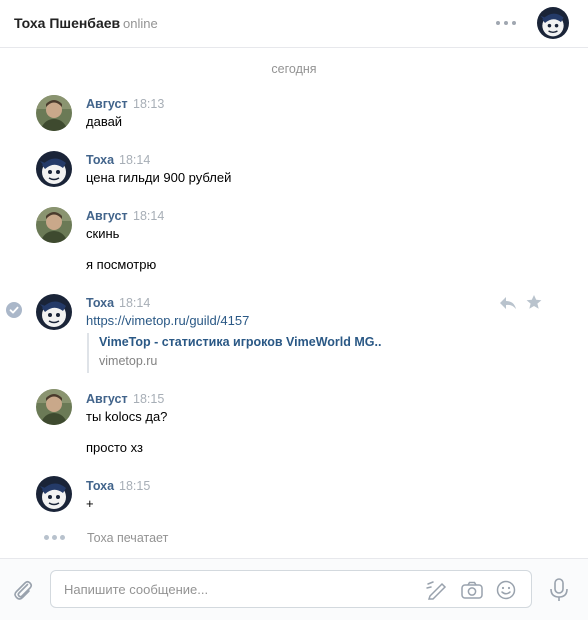  Describe the element at coordinates (121, 264) in the screenshot. I see `message-text: я посмотрю` at that location.